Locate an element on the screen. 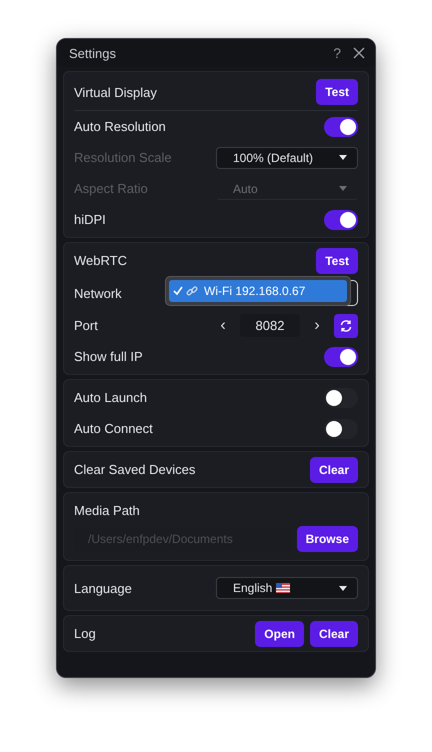 This screenshot has width=432, height=752. help-button: ? is located at coordinates (337, 53).